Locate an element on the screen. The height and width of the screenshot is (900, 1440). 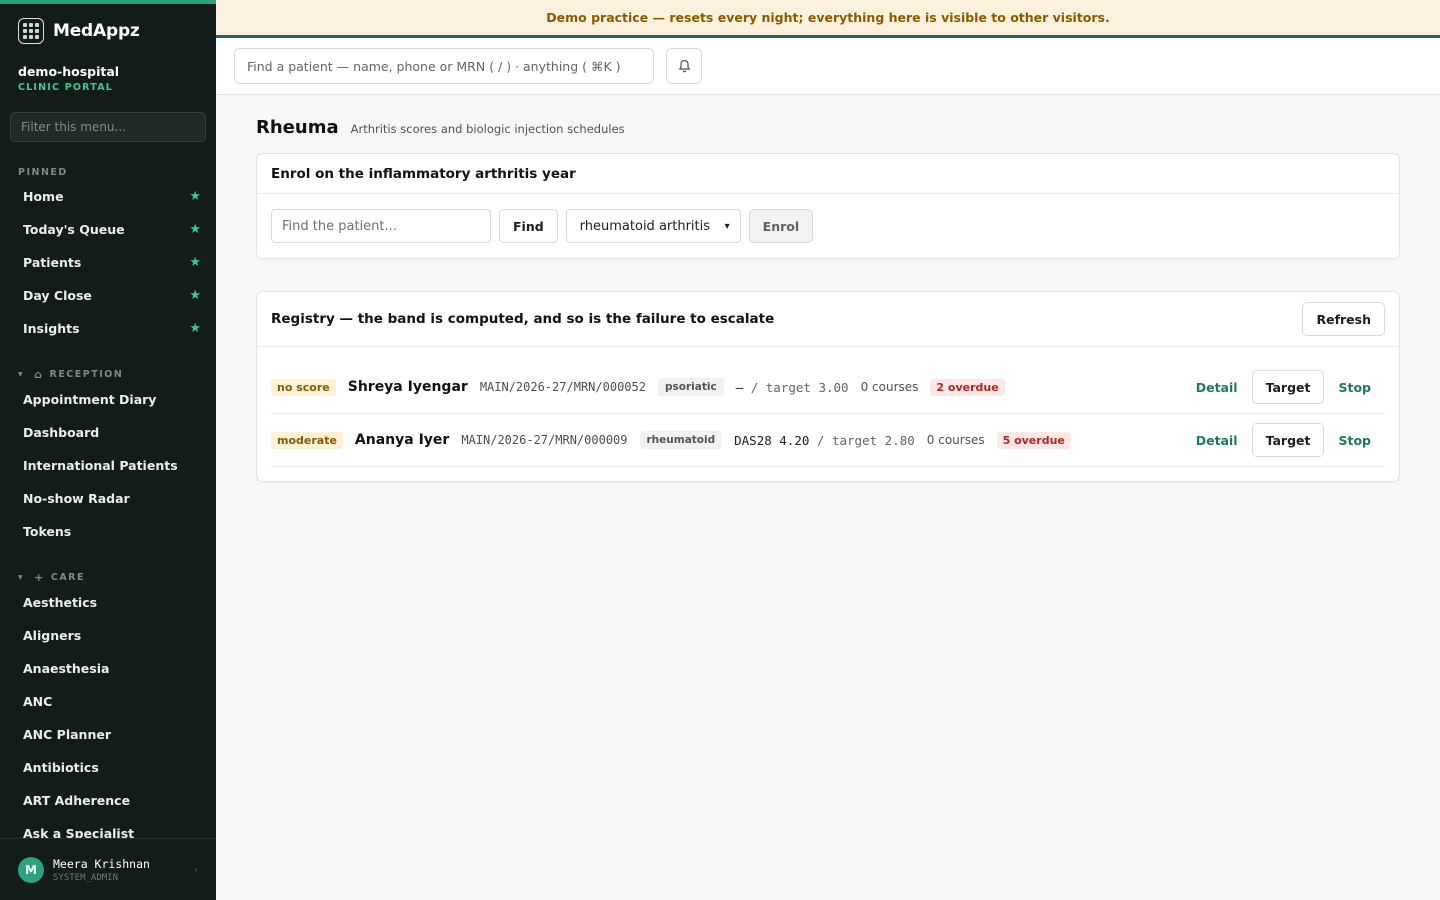
sidebar-item-dashboard: Dashboard is located at coordinates (108, 432).